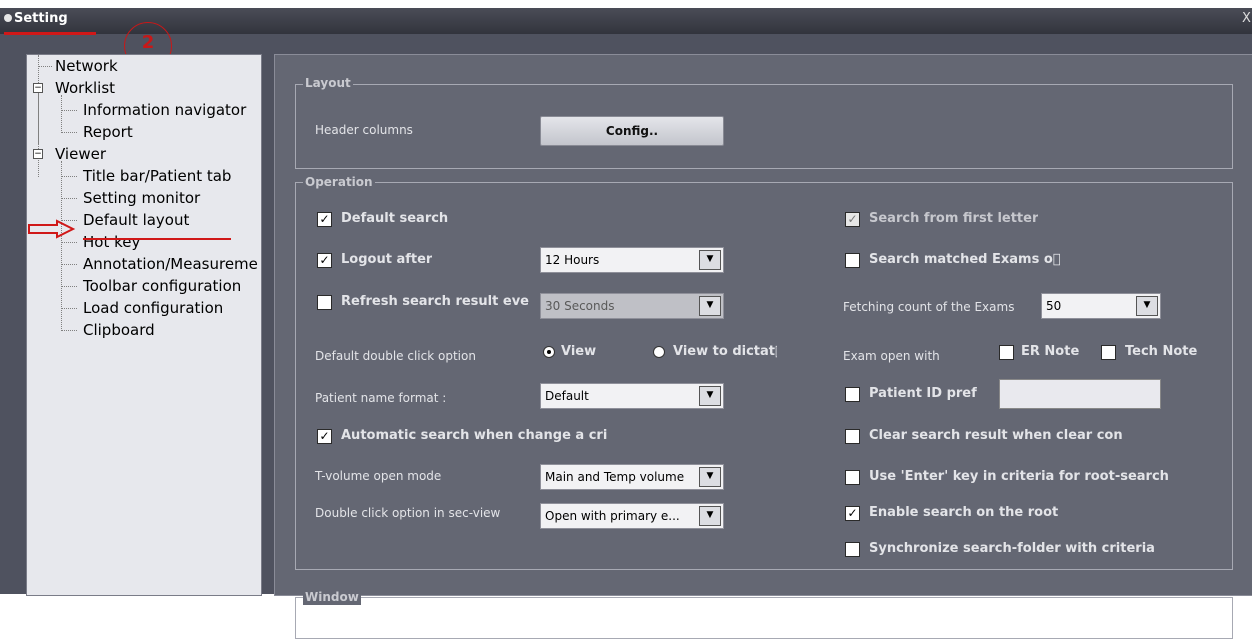 The image size is (1252, 639). Describe the element at coordinates (86, 66) in the screenshot. I see `tree-item-network: Network` at that location.